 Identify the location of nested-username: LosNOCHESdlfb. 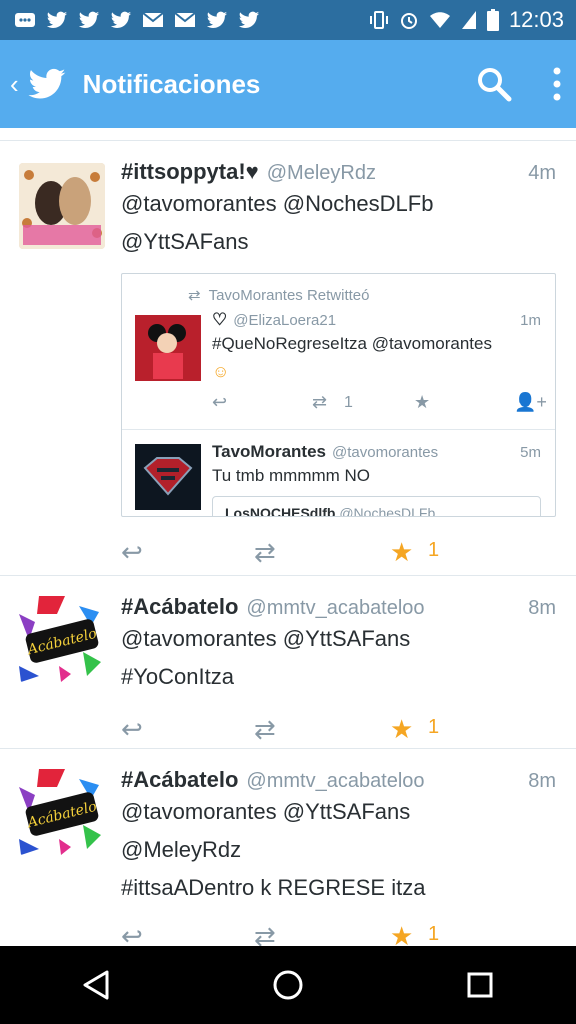
(280, 511).